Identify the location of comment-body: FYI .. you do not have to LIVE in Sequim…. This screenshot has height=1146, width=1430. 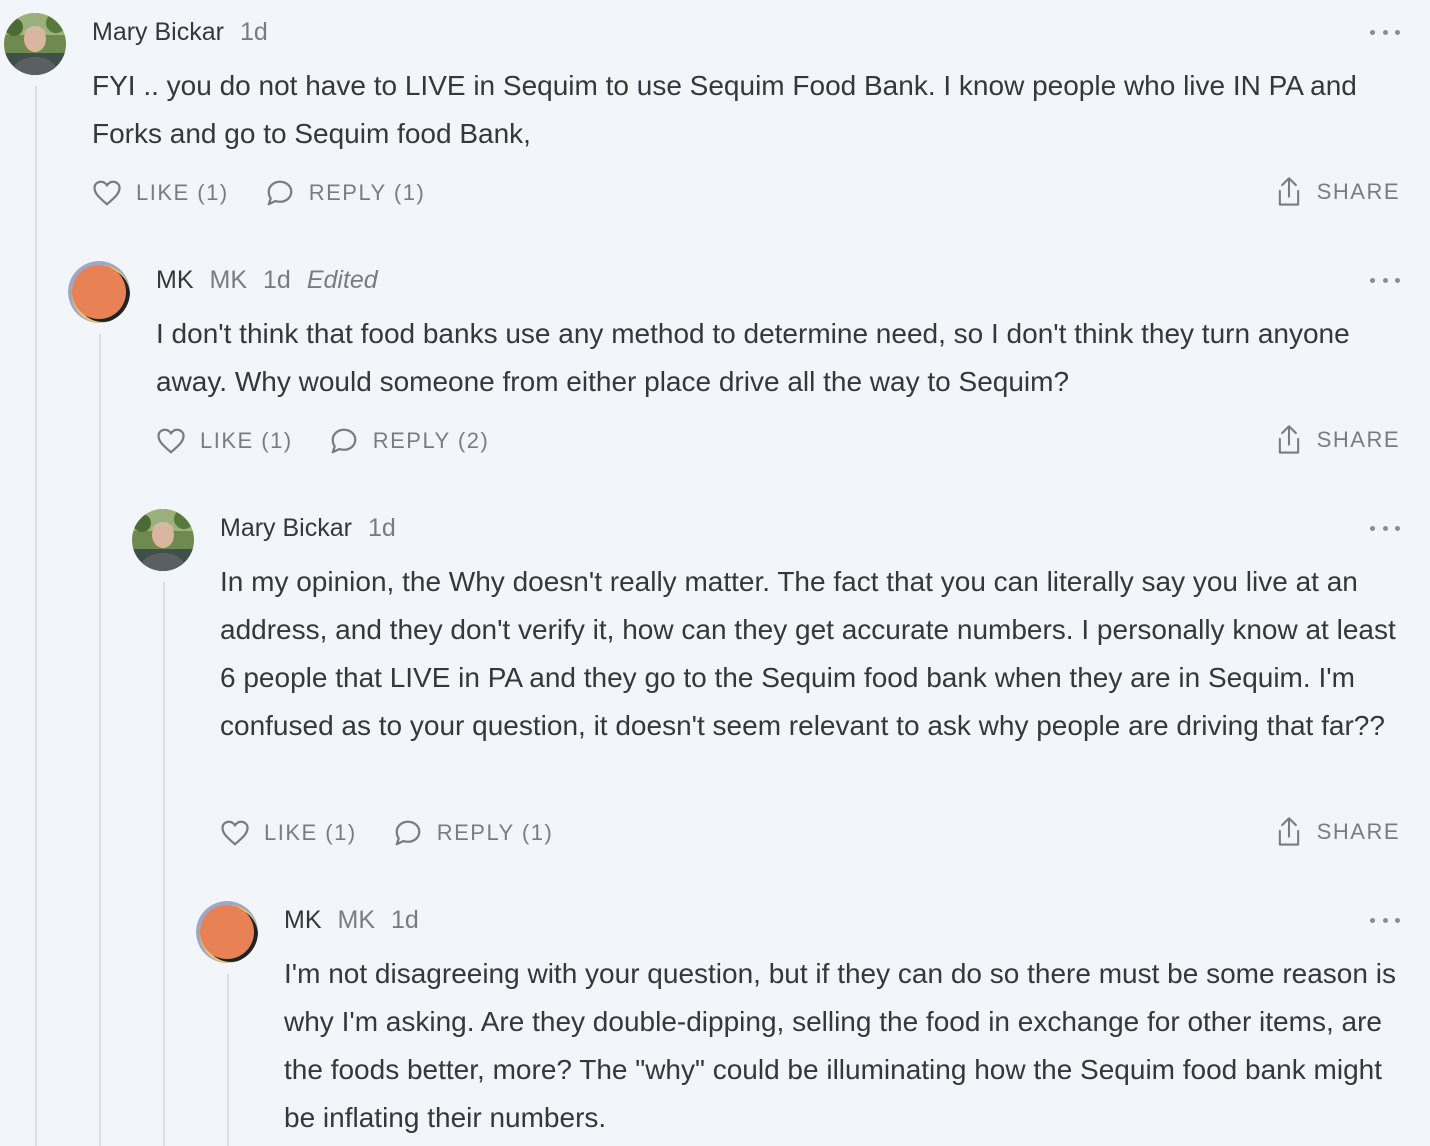
(724, 109).